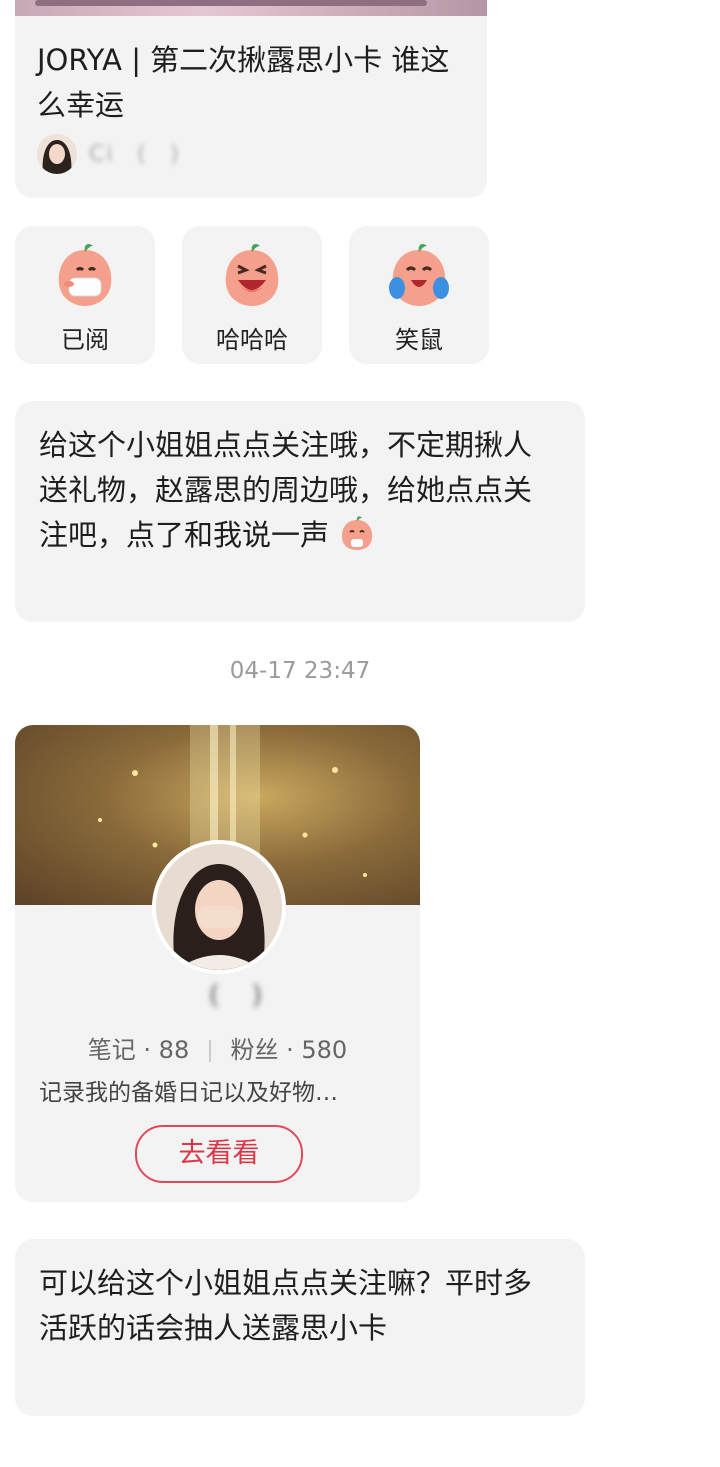 The height and width of the screenshot is (1467, 720). I want to click on stats-divider, so click(209, 1051).